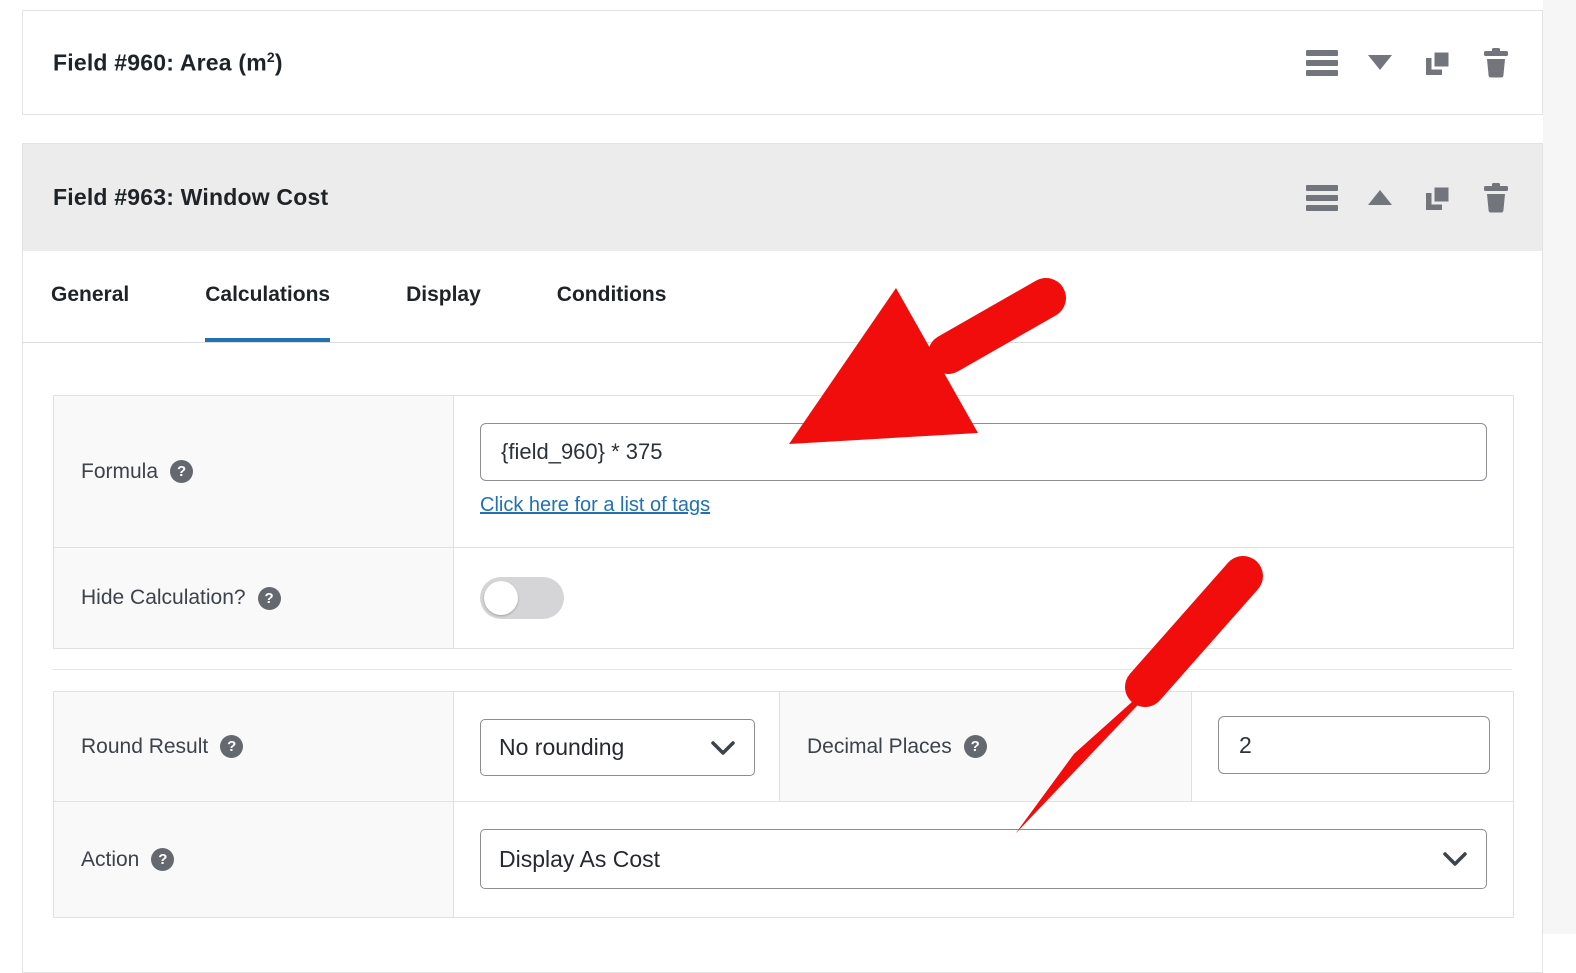 The width and height of the screenshot is (1576, 973). Describe the element at coordinates (254, 598) in the screenshot. I see `hide-calculation-label-cell: Hide Calculation? ?` at that location.